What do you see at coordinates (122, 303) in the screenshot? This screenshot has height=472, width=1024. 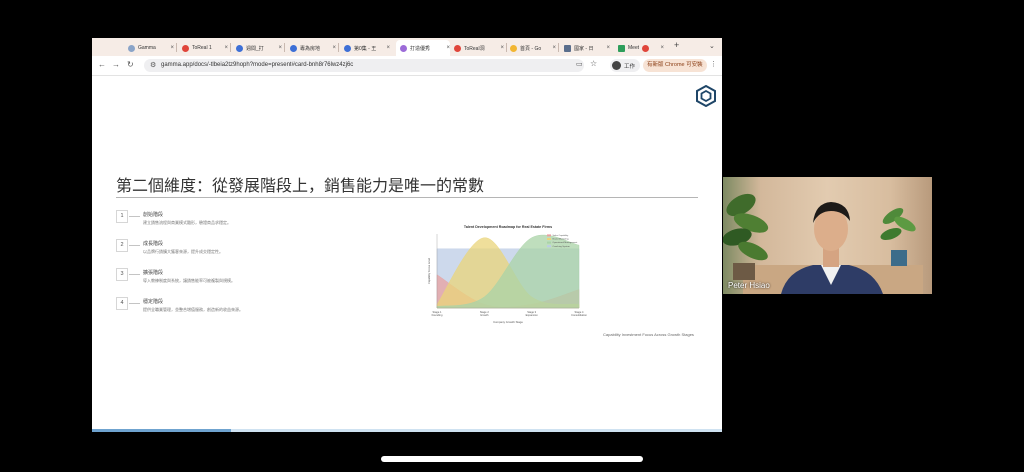 I see `stage-number: 4` at bounding box center [122, 303].